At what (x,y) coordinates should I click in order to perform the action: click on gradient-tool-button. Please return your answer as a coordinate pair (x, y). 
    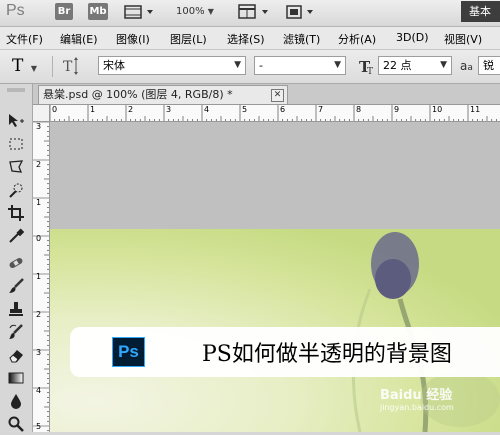
    Looking at the image, I should click on (16, 378).